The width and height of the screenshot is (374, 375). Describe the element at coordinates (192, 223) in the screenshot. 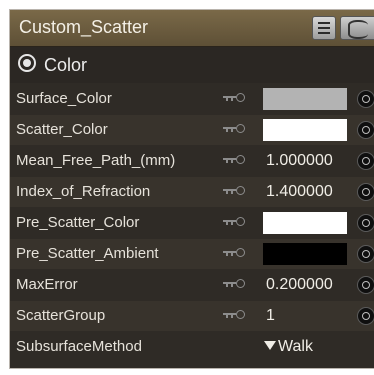

I see `property-row: Pre_Scatter_Color` at that location.